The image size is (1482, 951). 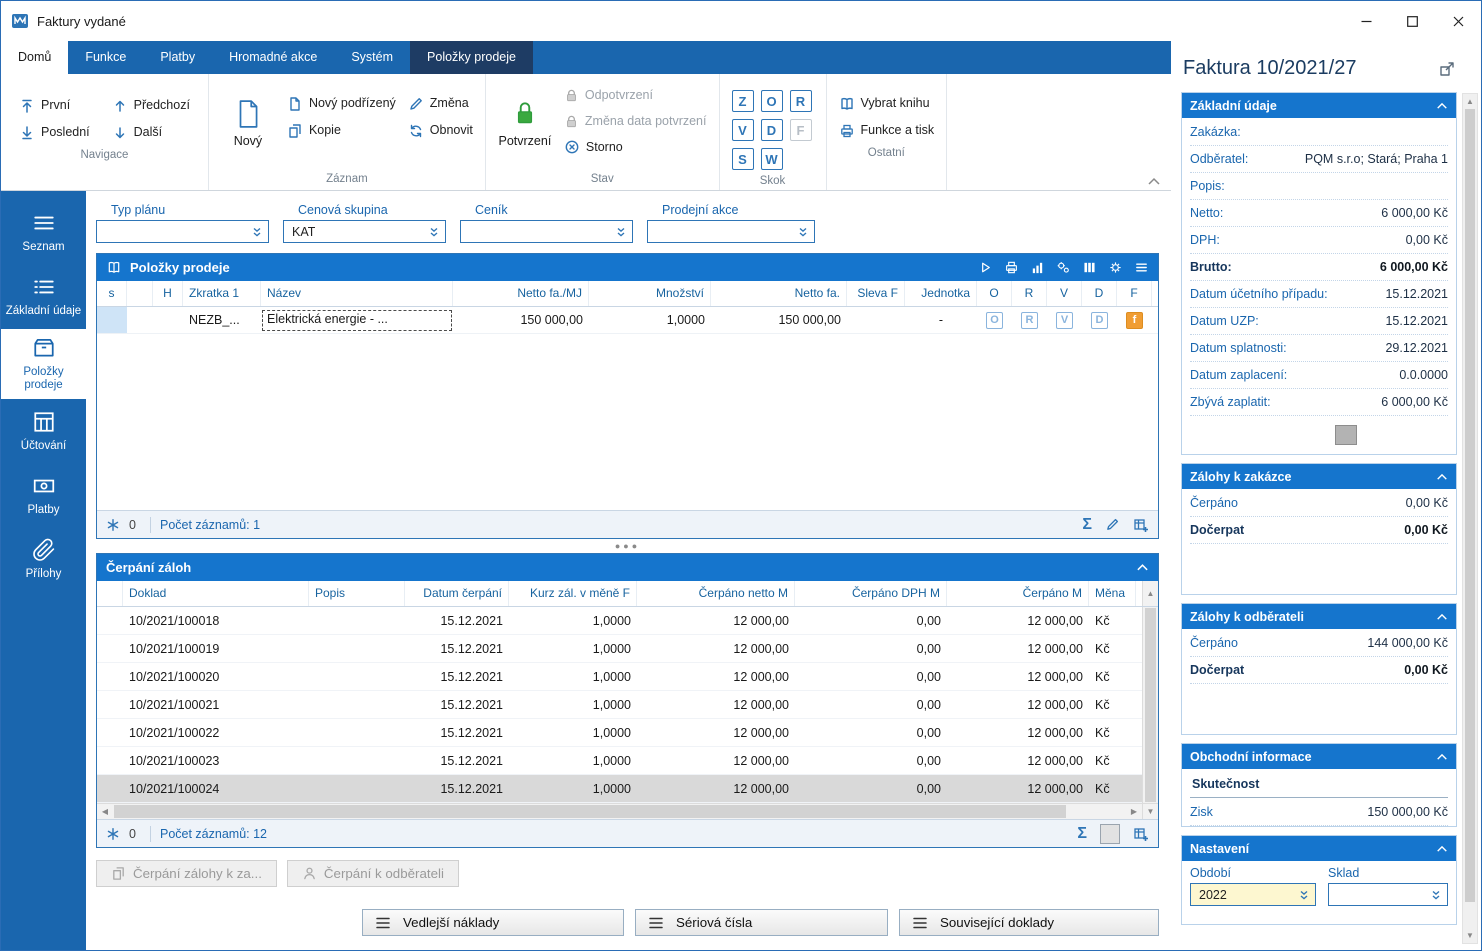 I want to click on horizontal-scrollbar: ◀ ▶ ▼, so click(x=627, y=811).